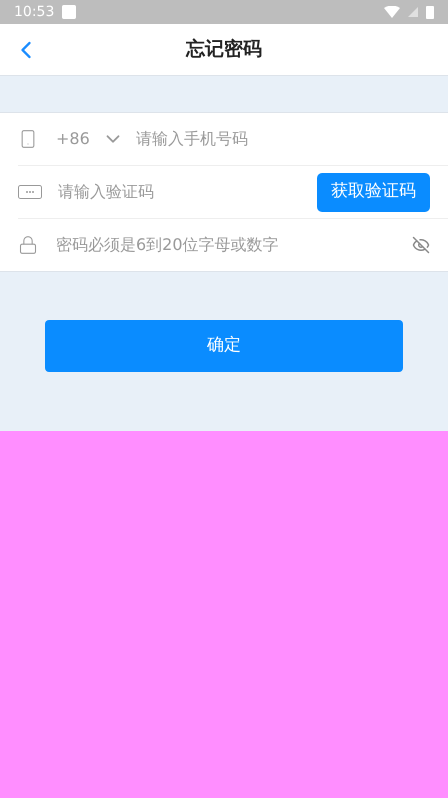 This screenshot has height=798, width=448. Describe the element at coordinates (283, 139) in the screenshot. I see `phone-input: 请输入手机号码` at that location.